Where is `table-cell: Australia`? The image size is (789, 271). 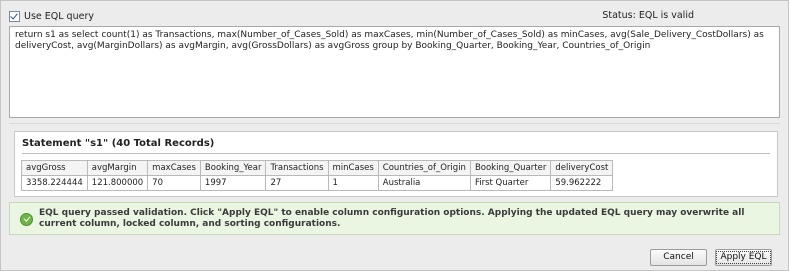
table-cell: Australia is located at coordinates (424, 183).